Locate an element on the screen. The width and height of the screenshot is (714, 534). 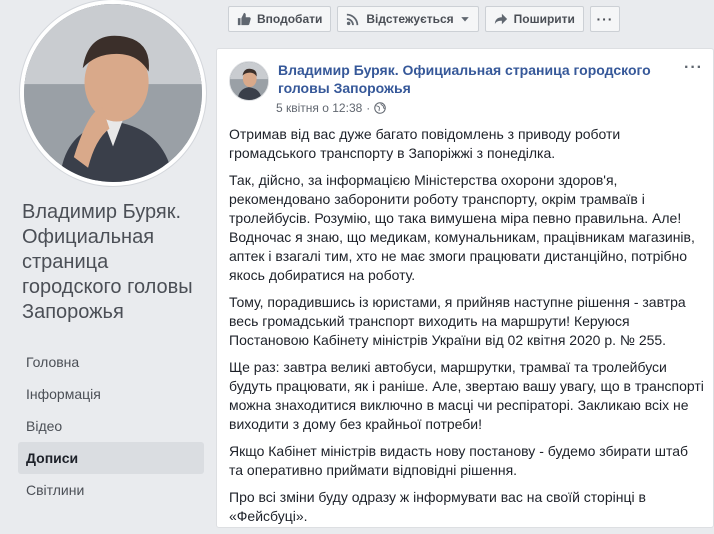
like-label: Вподобати is located at coordinates (290, 19).